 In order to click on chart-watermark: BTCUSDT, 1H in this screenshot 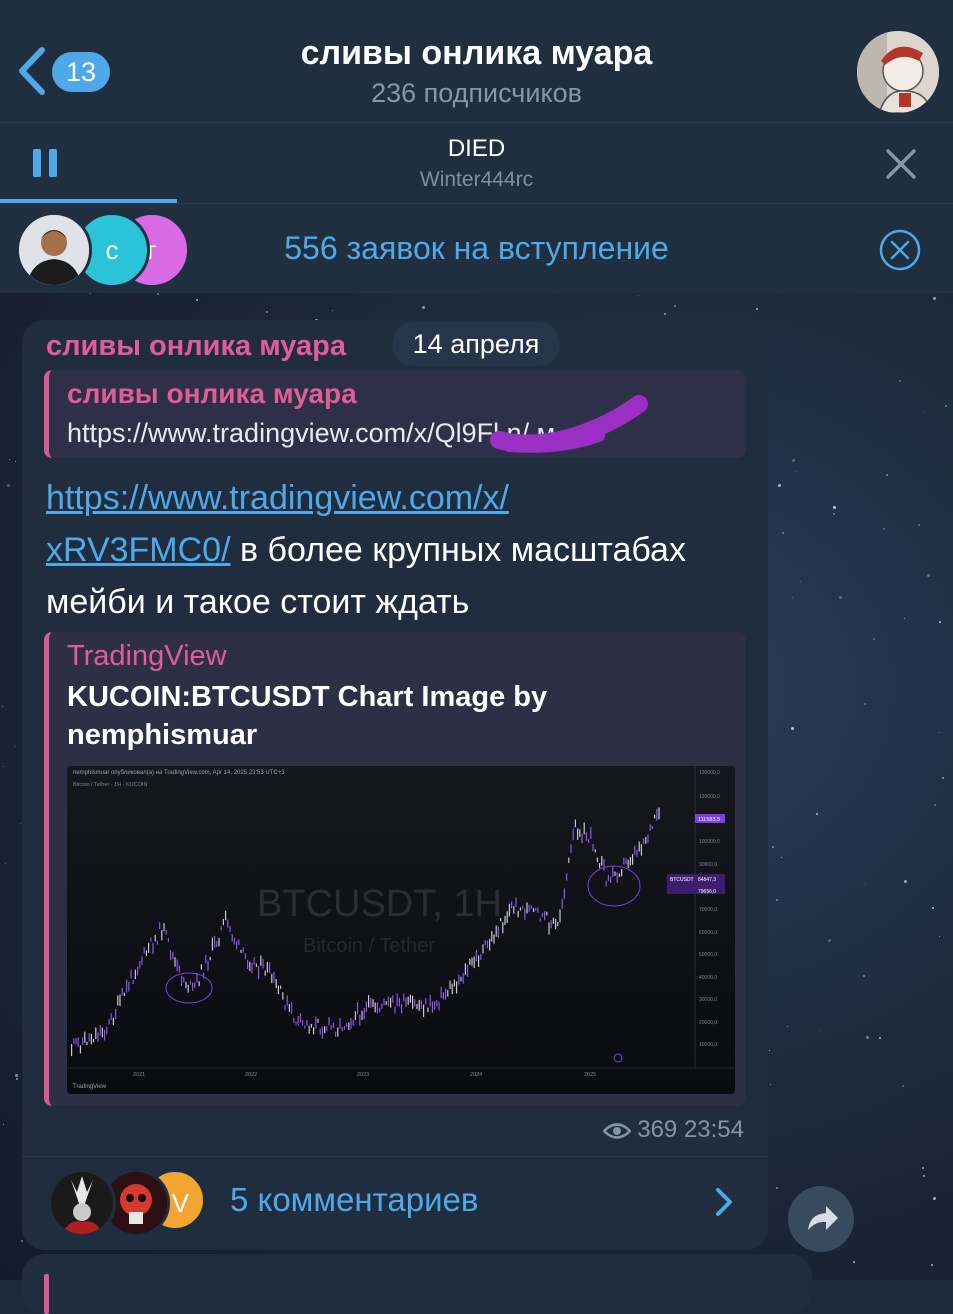, I will do `click(379, 904)`.